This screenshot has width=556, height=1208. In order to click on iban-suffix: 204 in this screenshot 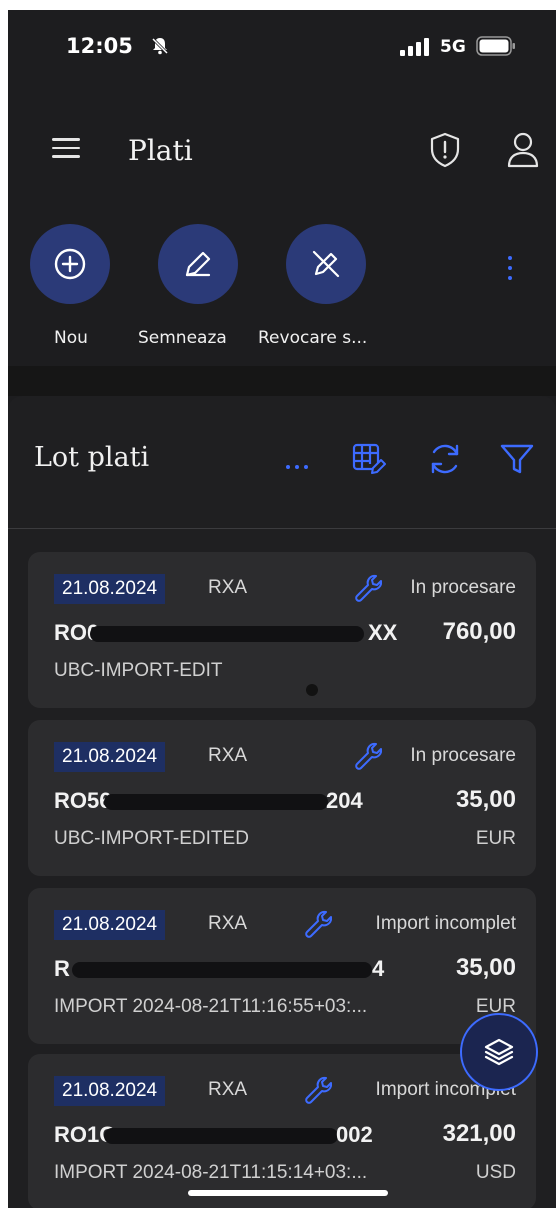, I will do `click(344, 800)`.